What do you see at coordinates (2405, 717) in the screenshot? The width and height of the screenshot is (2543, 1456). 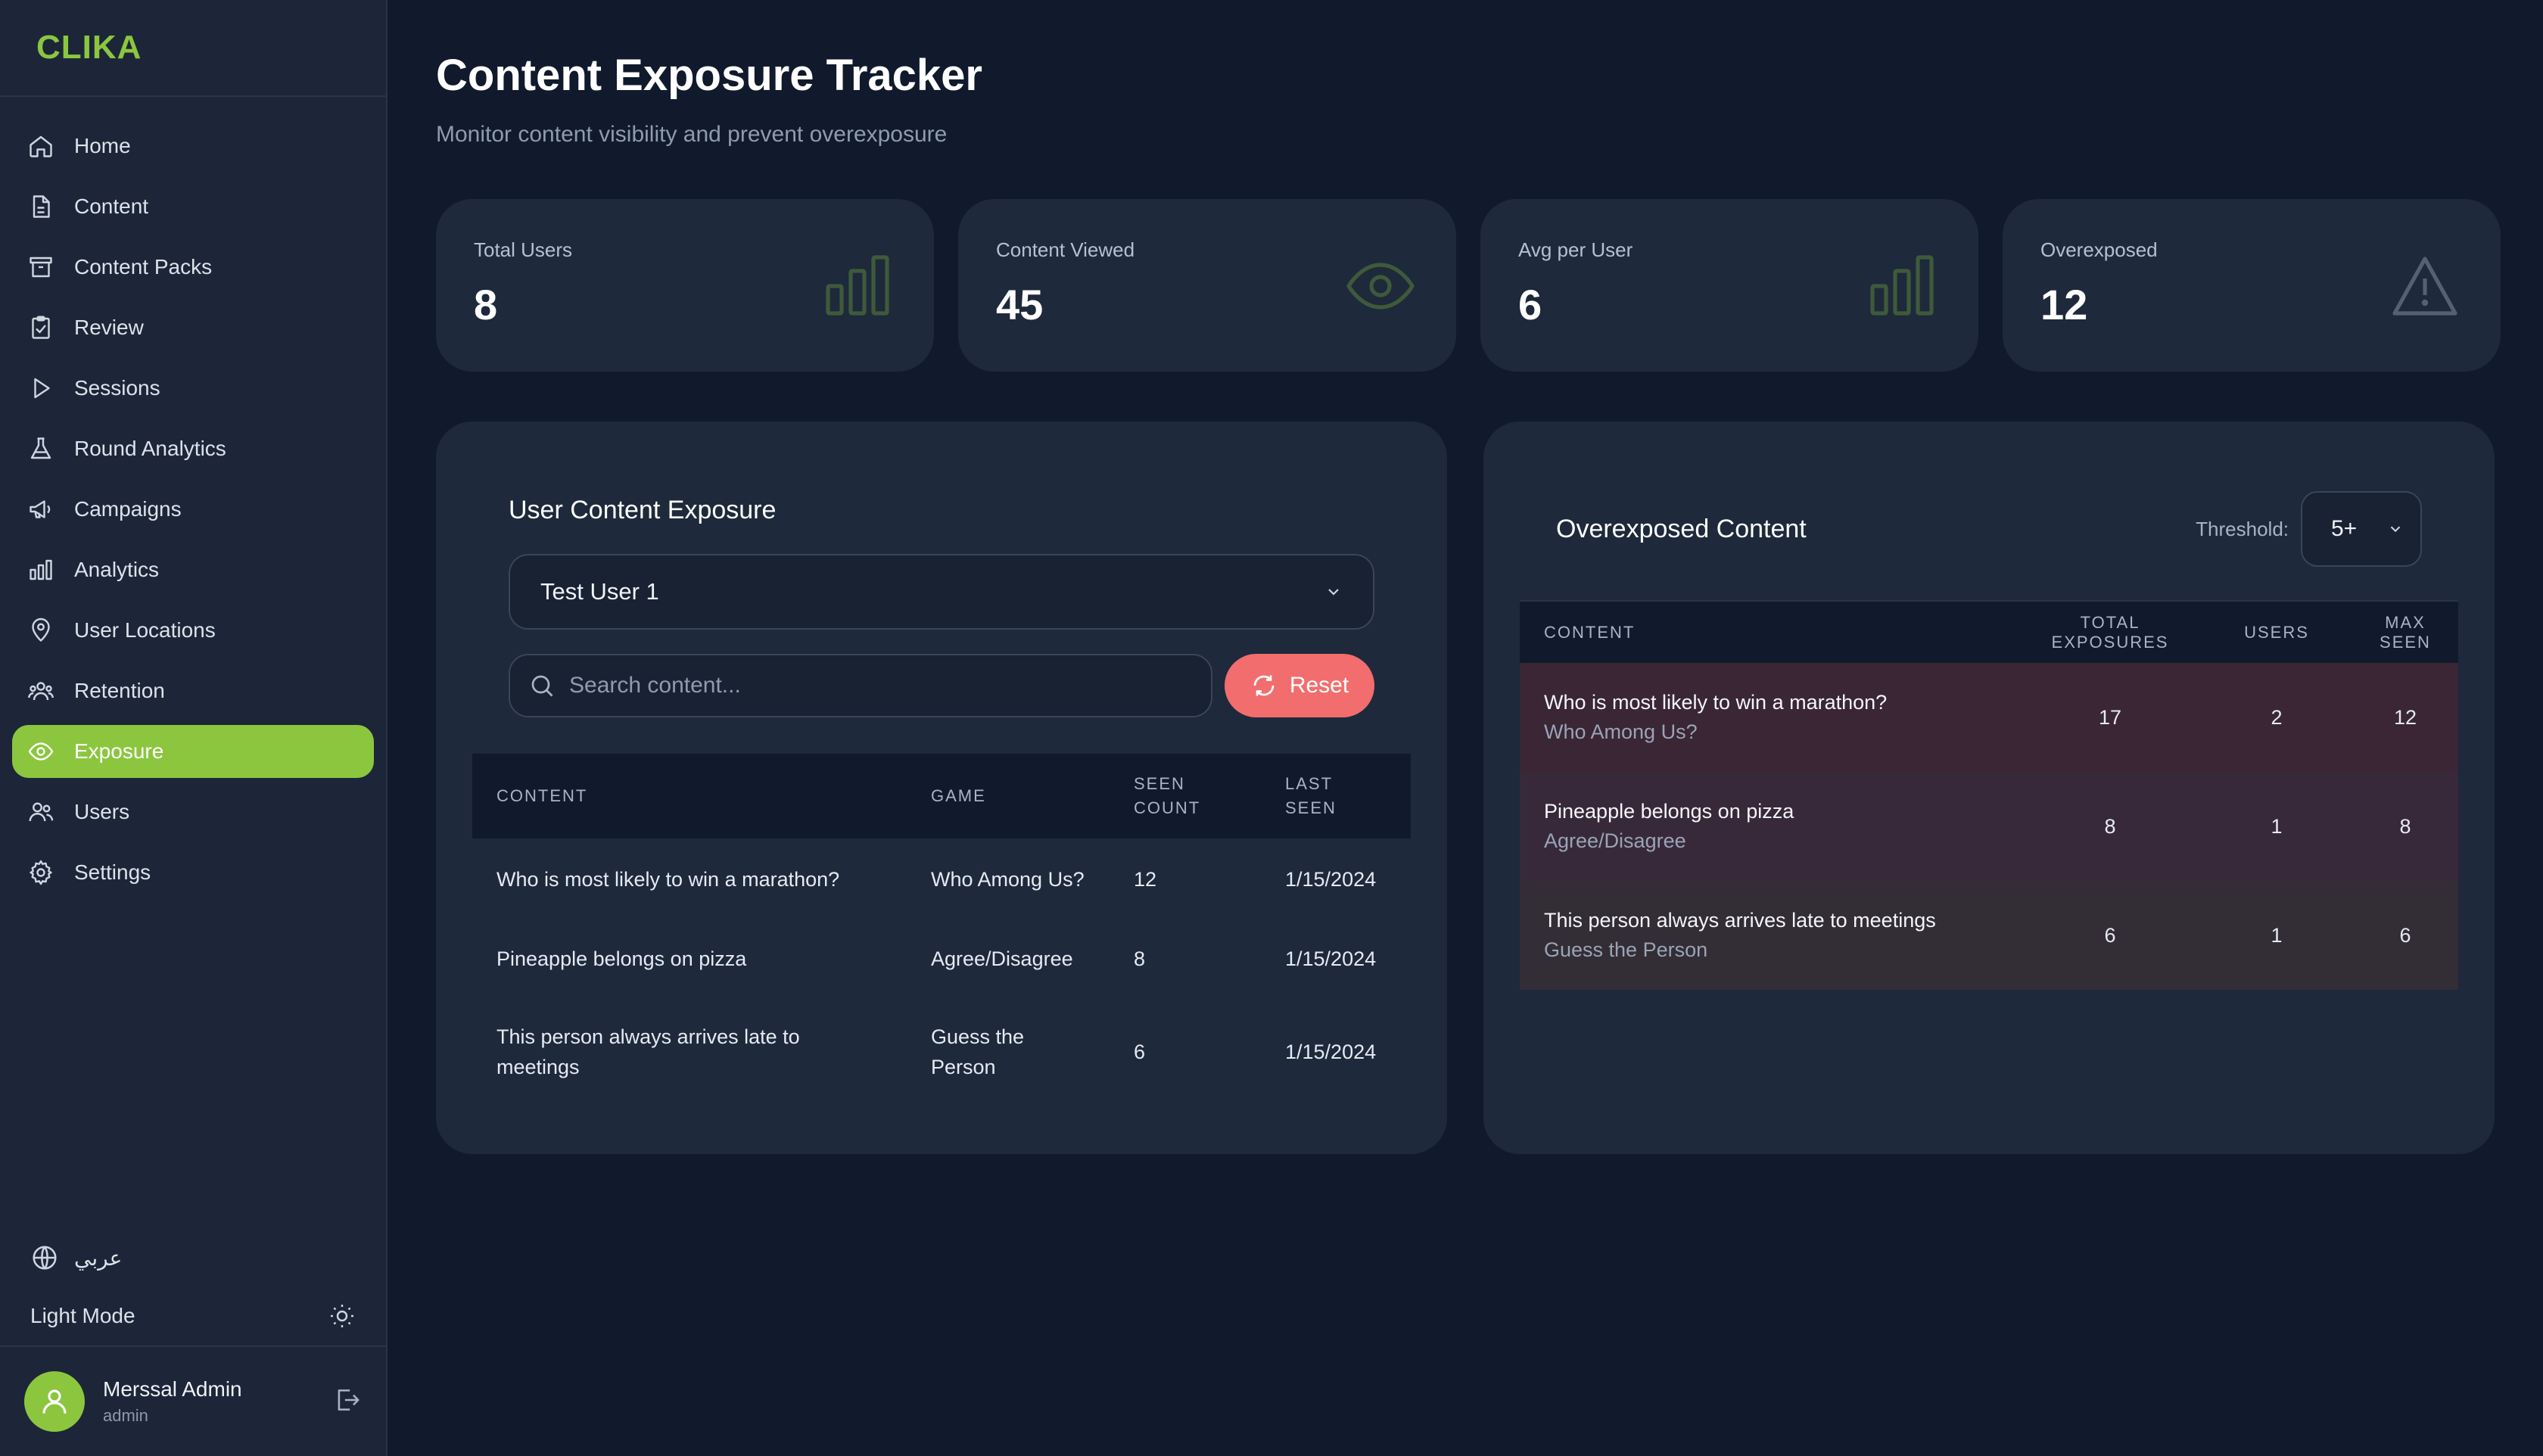 I see `cell-max-seen: 12` at bounding box center [2405, 717].